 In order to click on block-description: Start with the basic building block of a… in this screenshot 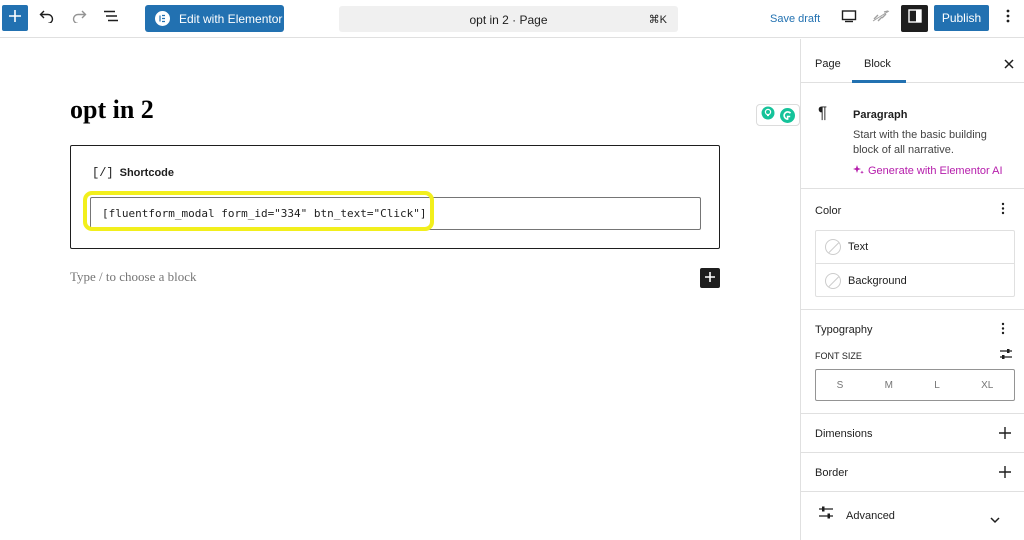, I will do `click(920, 142)`.